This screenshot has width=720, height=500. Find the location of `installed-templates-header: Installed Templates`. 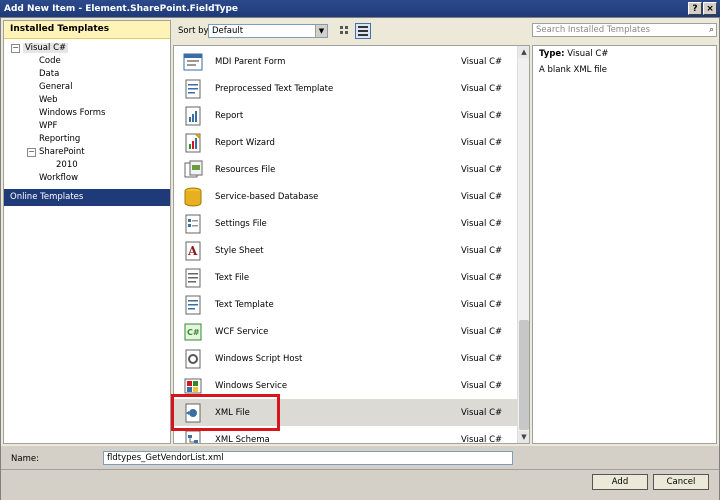

installed-templates-header: Installed Templates is located at coordinates (87, 30).